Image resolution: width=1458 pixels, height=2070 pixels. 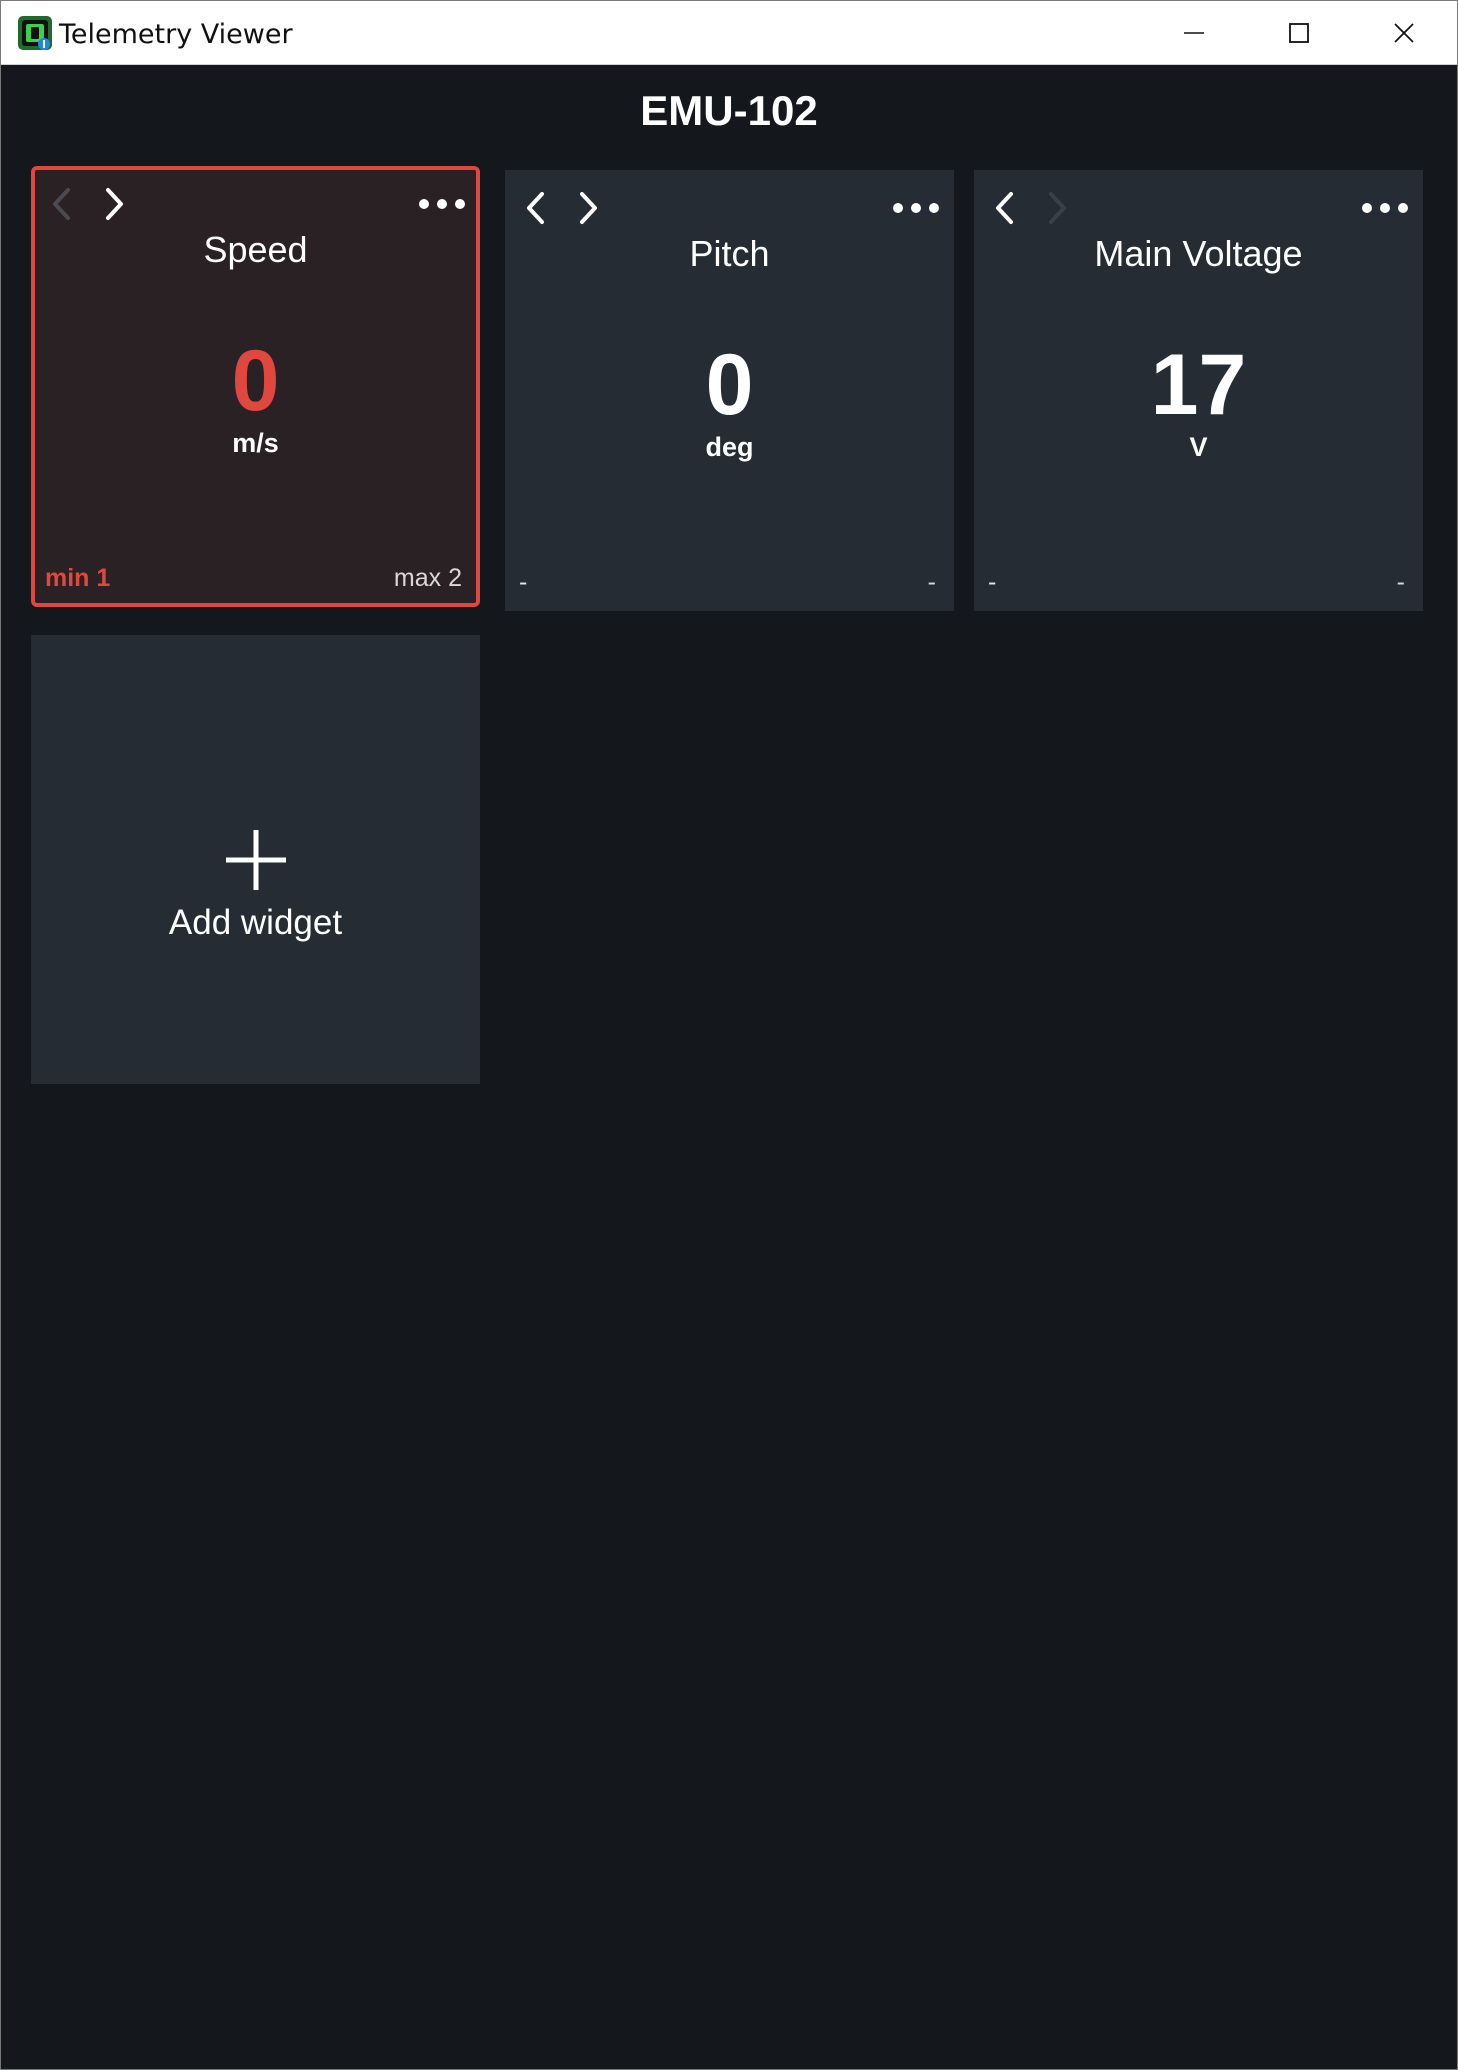 What do you see at coordinates (729, 253) in the screenshot?
I see `widget-title: Pitch` at bounding box center [729, 253].